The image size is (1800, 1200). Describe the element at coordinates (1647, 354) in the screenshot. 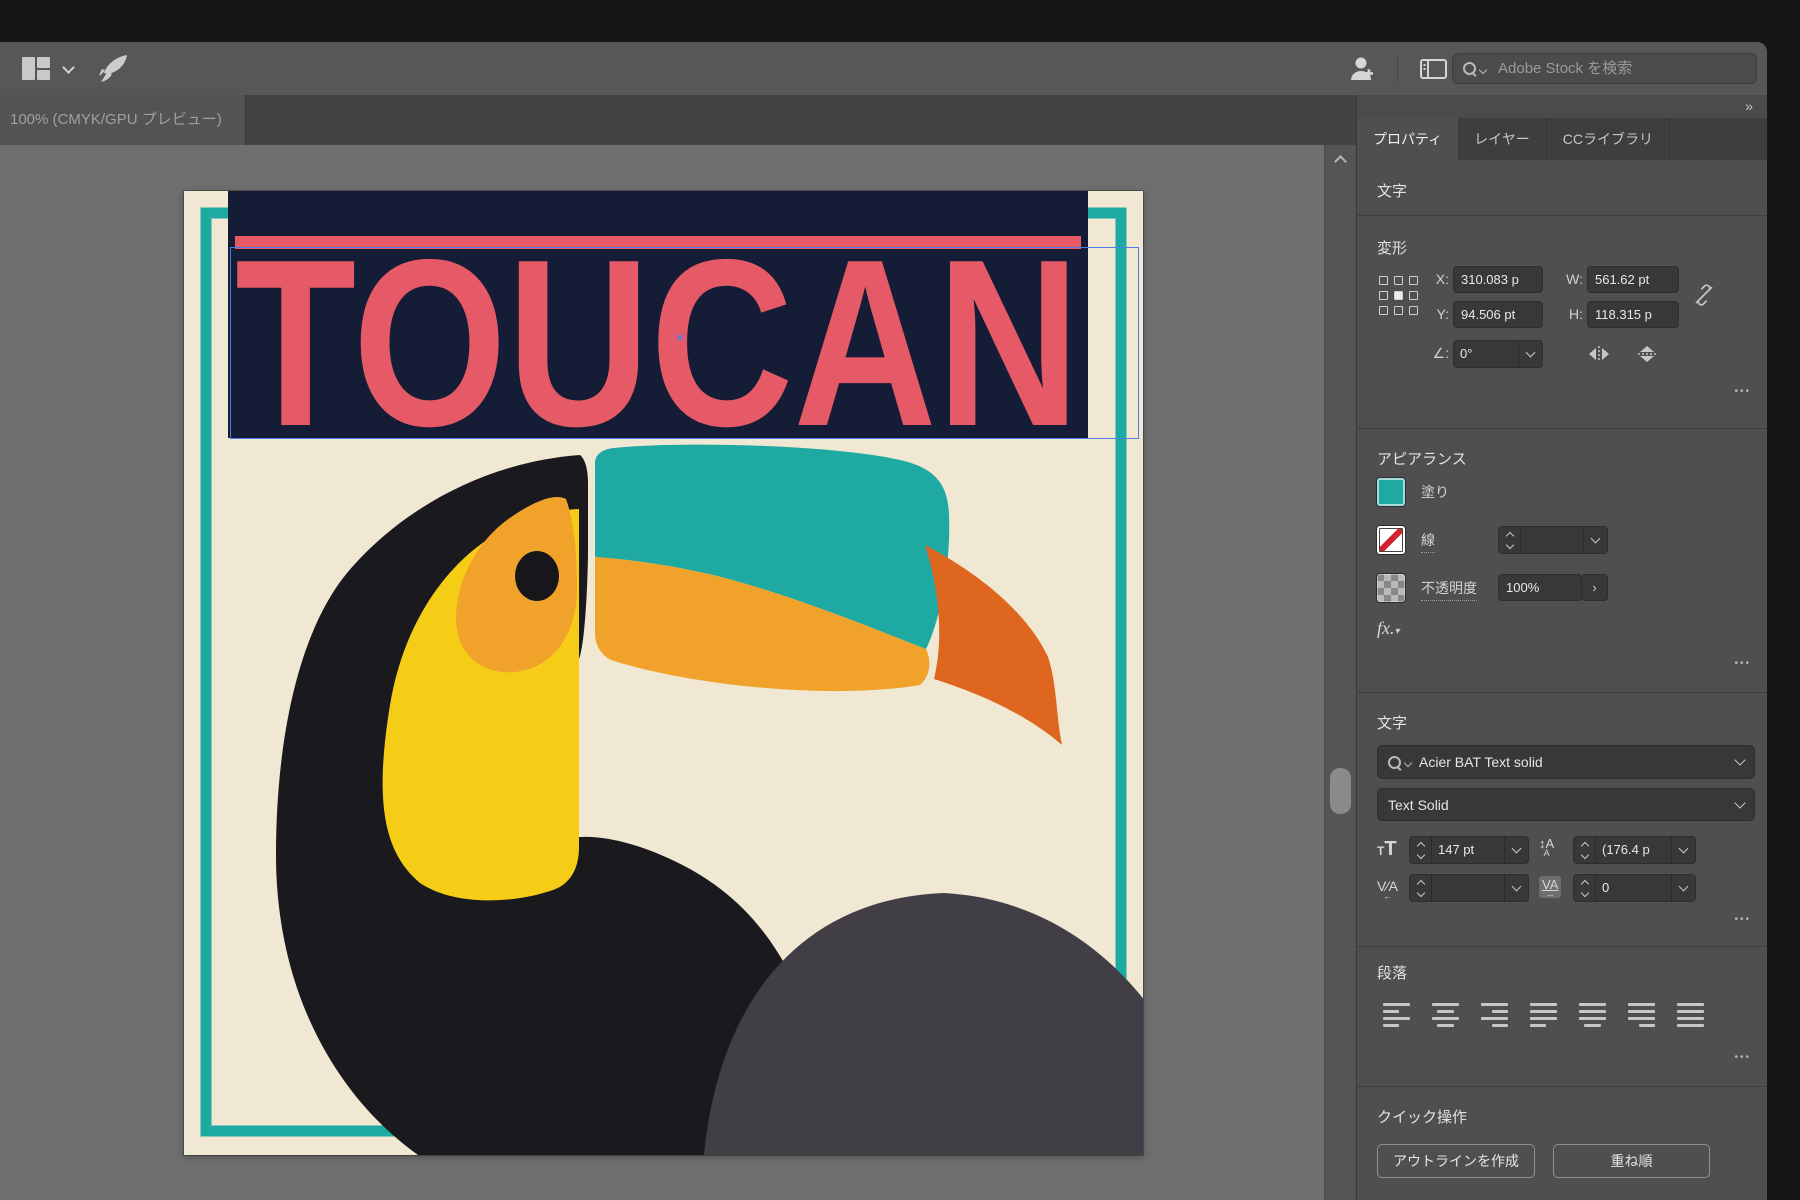

I see `flip-vertical-icon` at that location.